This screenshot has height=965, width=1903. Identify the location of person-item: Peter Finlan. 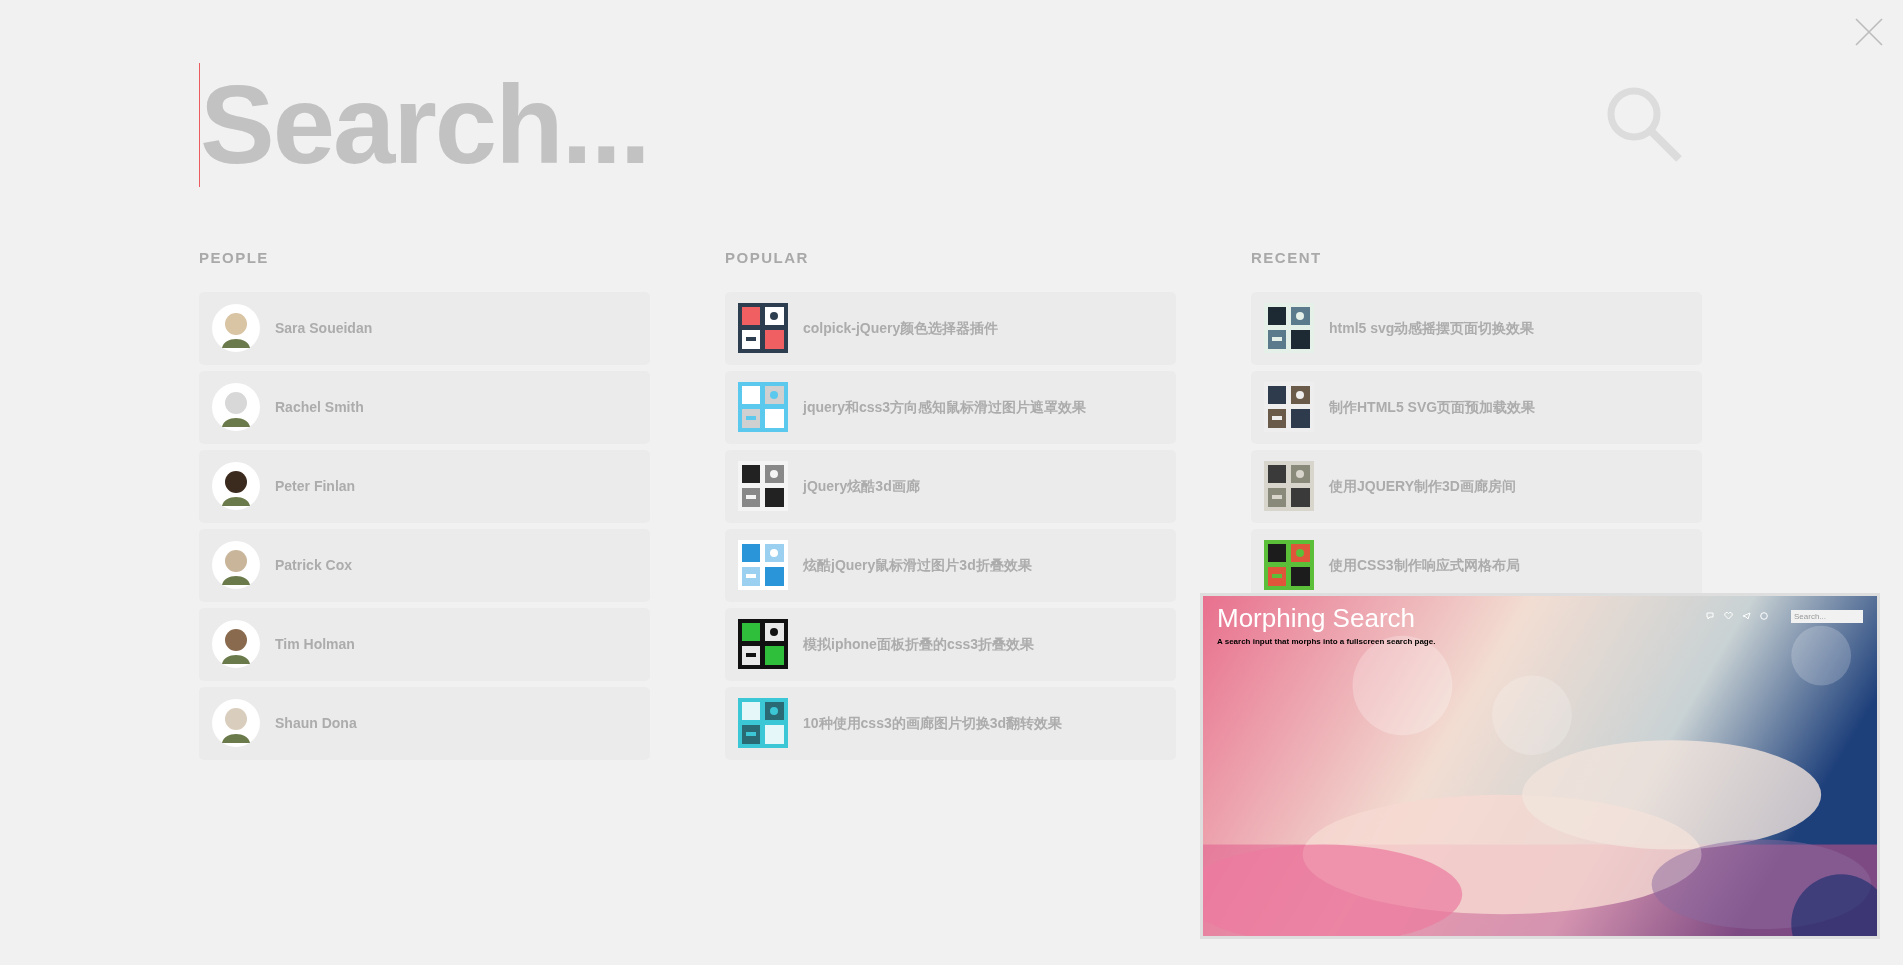
(424, 486).